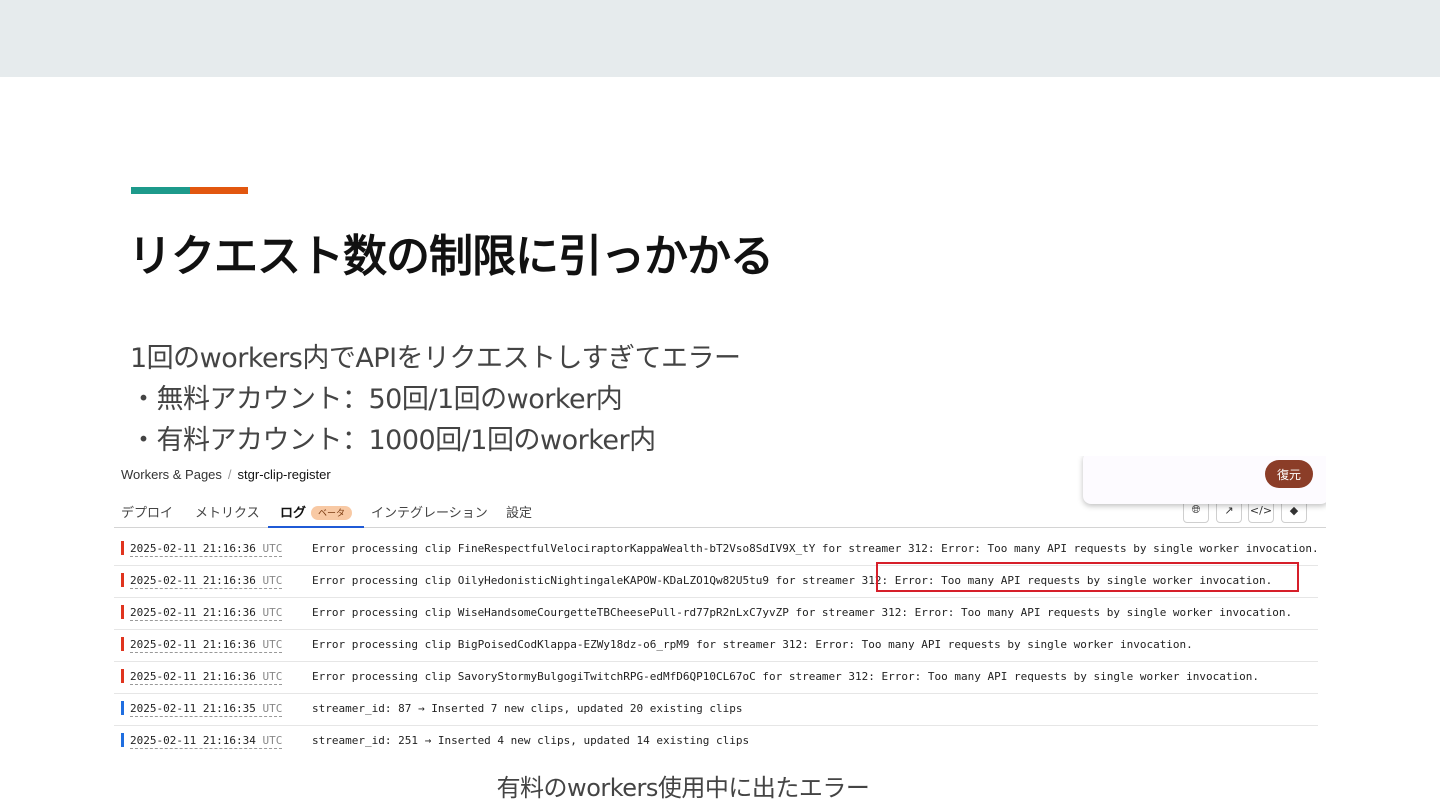 Image resolution: width=1440 pixels, height=810 pixels. What do you see at coordinates (683, 788) in the screenshot?
I see `slide-caption: 有料のworkers使用中に出たエラー` at bounding box center [683, 788].